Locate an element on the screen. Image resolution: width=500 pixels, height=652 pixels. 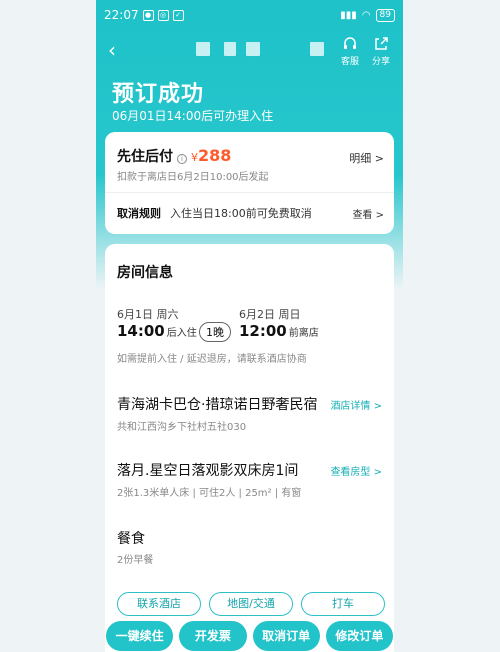
chevron-left-icon: ‹ is located at coordinates (112, 50).